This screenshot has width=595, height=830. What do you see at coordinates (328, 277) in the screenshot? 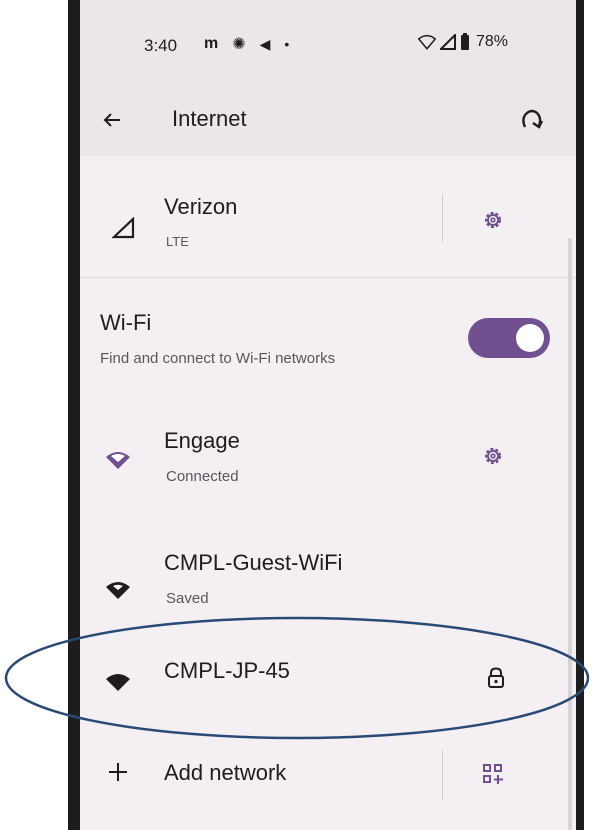
I see `section-divider` at bounding box center [328, 277].